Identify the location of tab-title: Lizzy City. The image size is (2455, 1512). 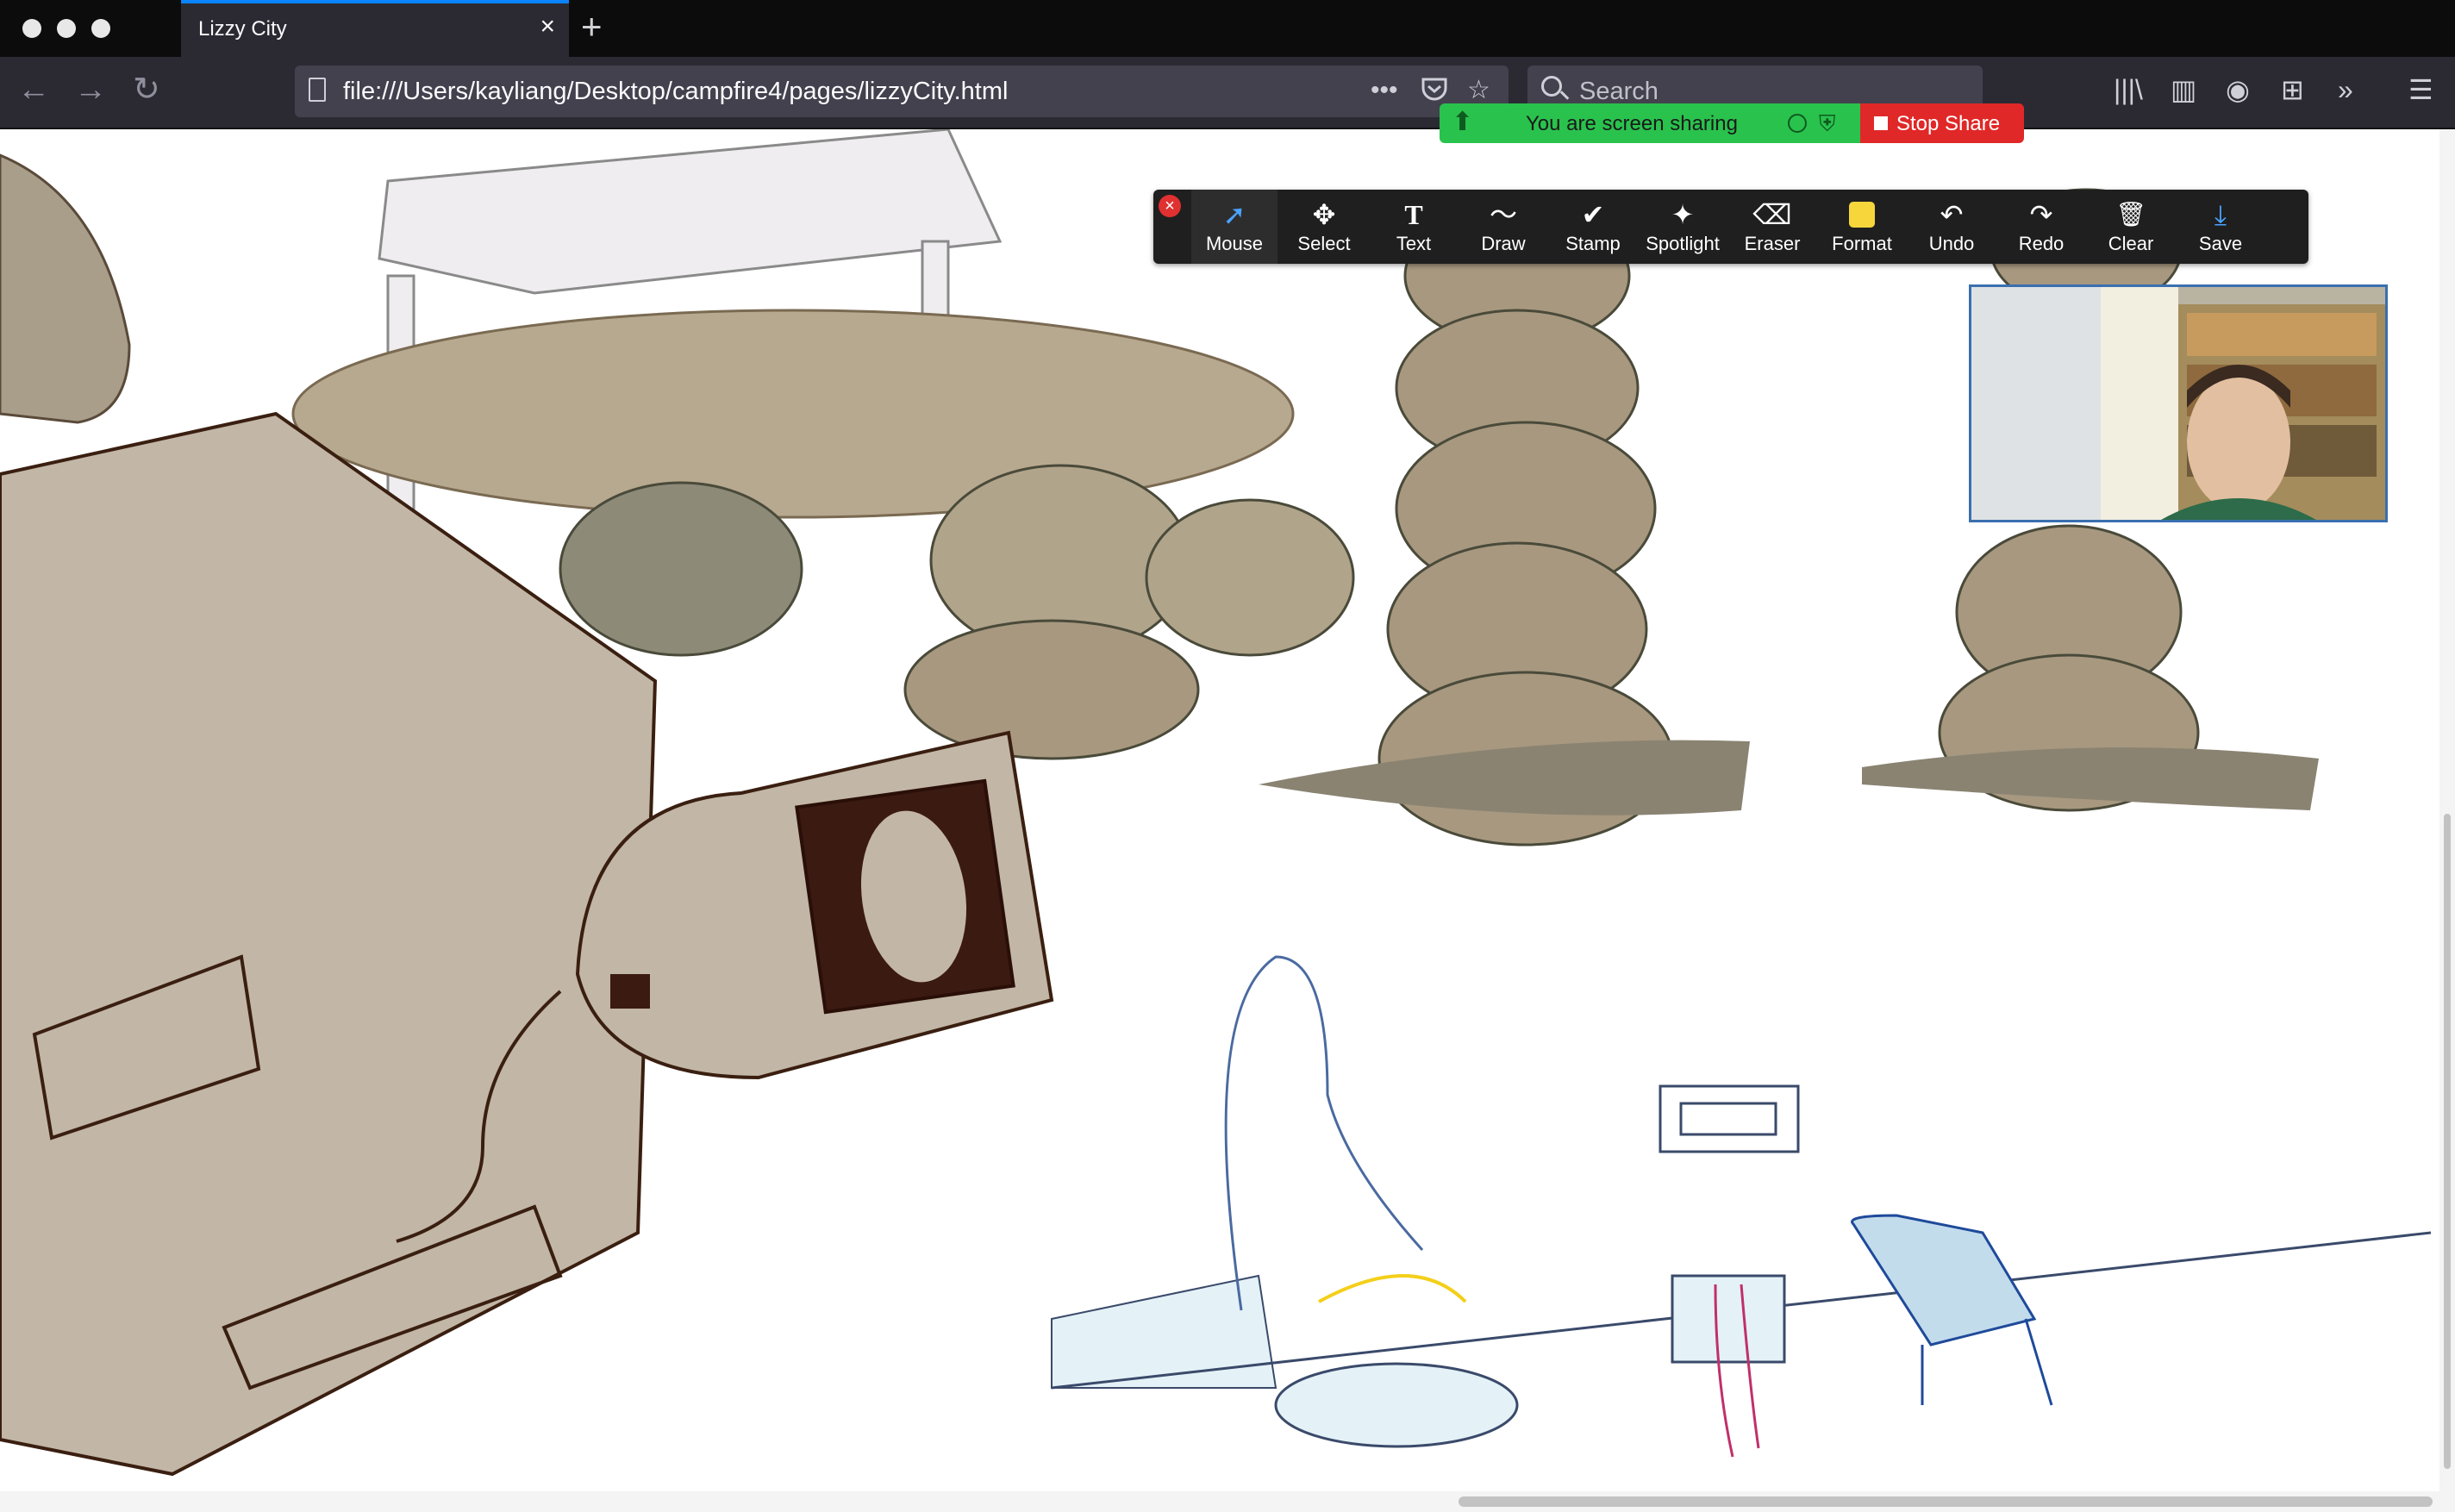
(242, 29).